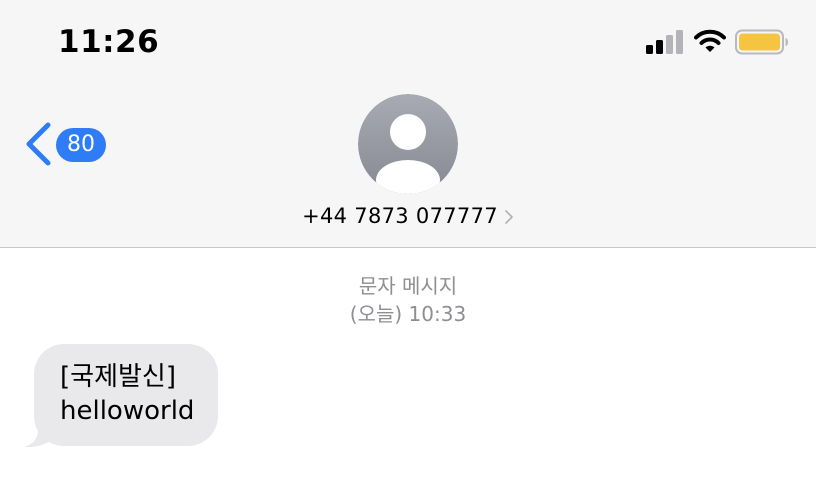  What do you see at coordinates (710, 40) in the screenshot?
I see `wifi-icon` at bounding box center [710, 40].